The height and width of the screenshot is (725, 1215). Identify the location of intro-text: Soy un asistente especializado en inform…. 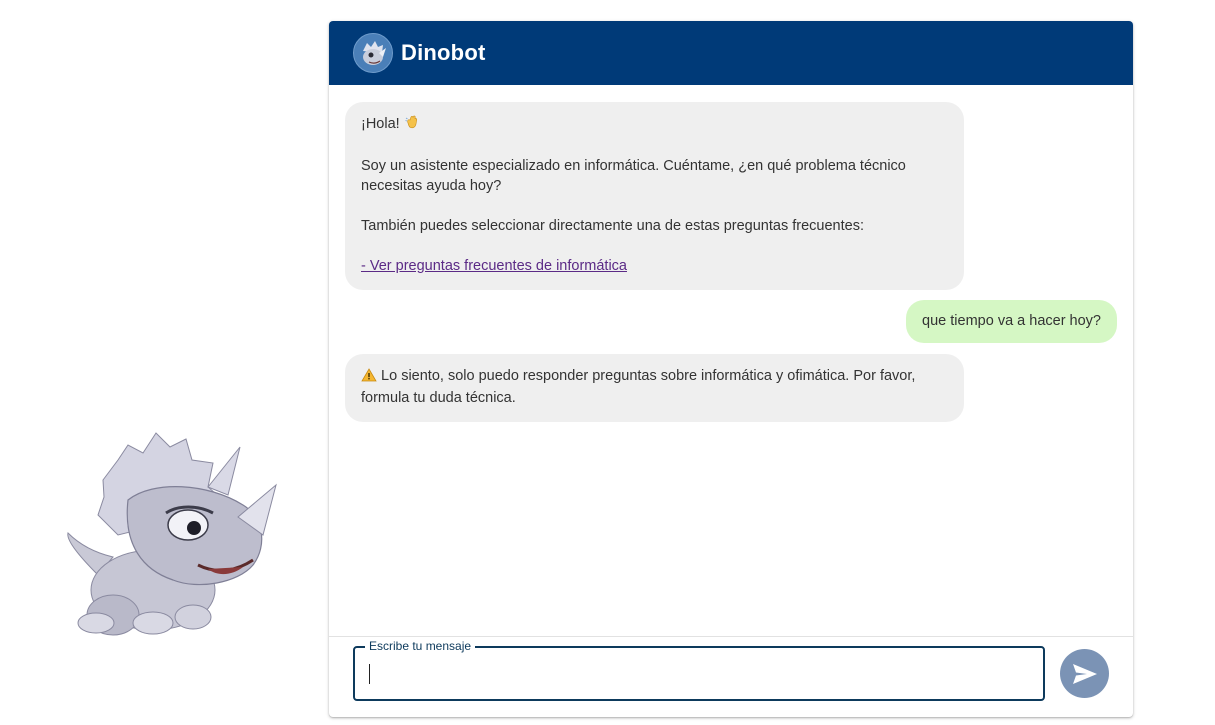
(633, 176).